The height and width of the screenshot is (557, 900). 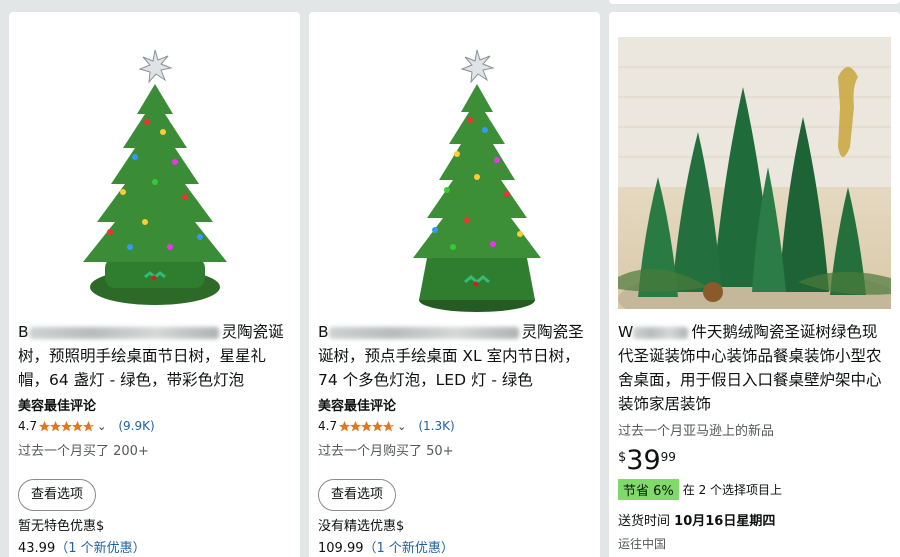 I want to click on deal-text: 没有精选优惠$, so click(x=361, y=526).